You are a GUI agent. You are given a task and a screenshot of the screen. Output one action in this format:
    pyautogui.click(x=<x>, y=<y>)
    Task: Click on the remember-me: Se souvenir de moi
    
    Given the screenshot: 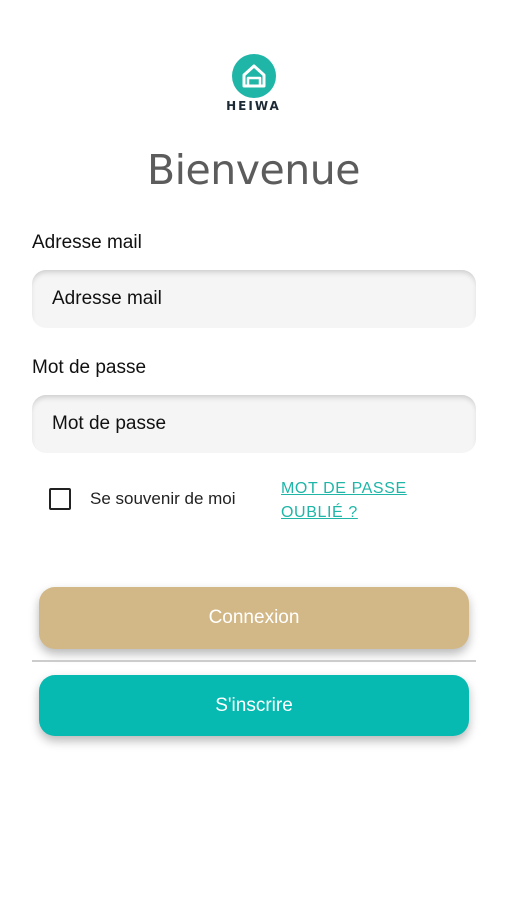 What is the action you would take?
    pyautogui.click(x=142, y=499)
    